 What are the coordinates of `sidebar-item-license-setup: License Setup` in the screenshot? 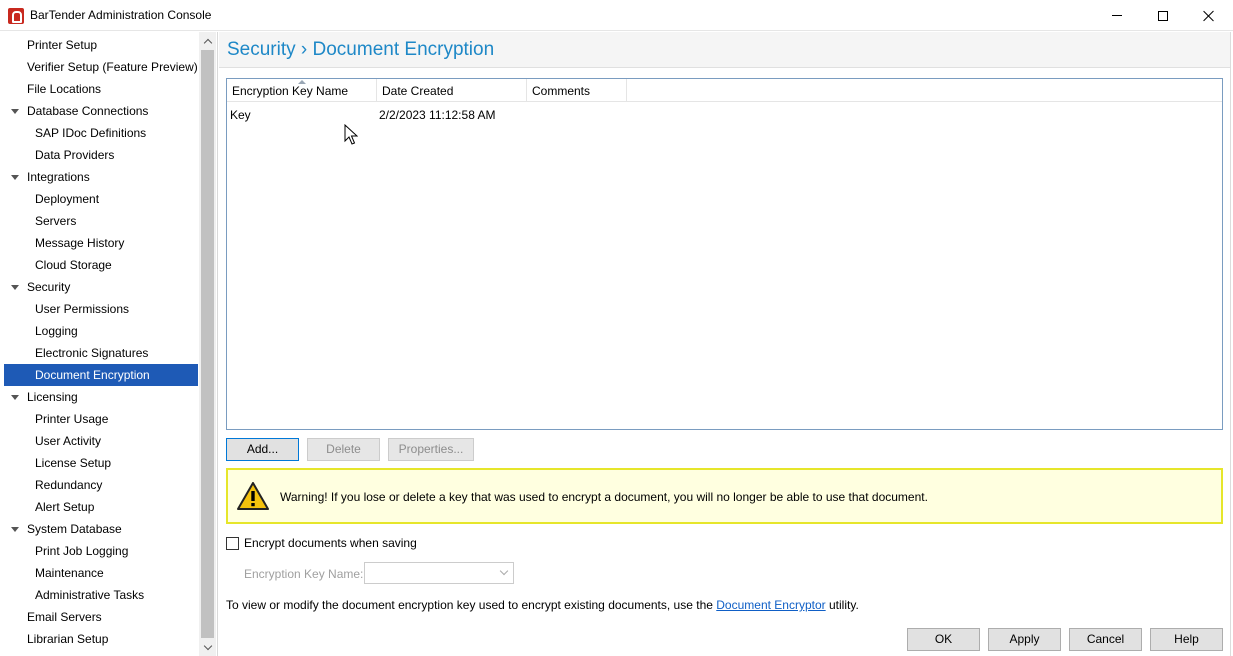 It's located at (101, 463).